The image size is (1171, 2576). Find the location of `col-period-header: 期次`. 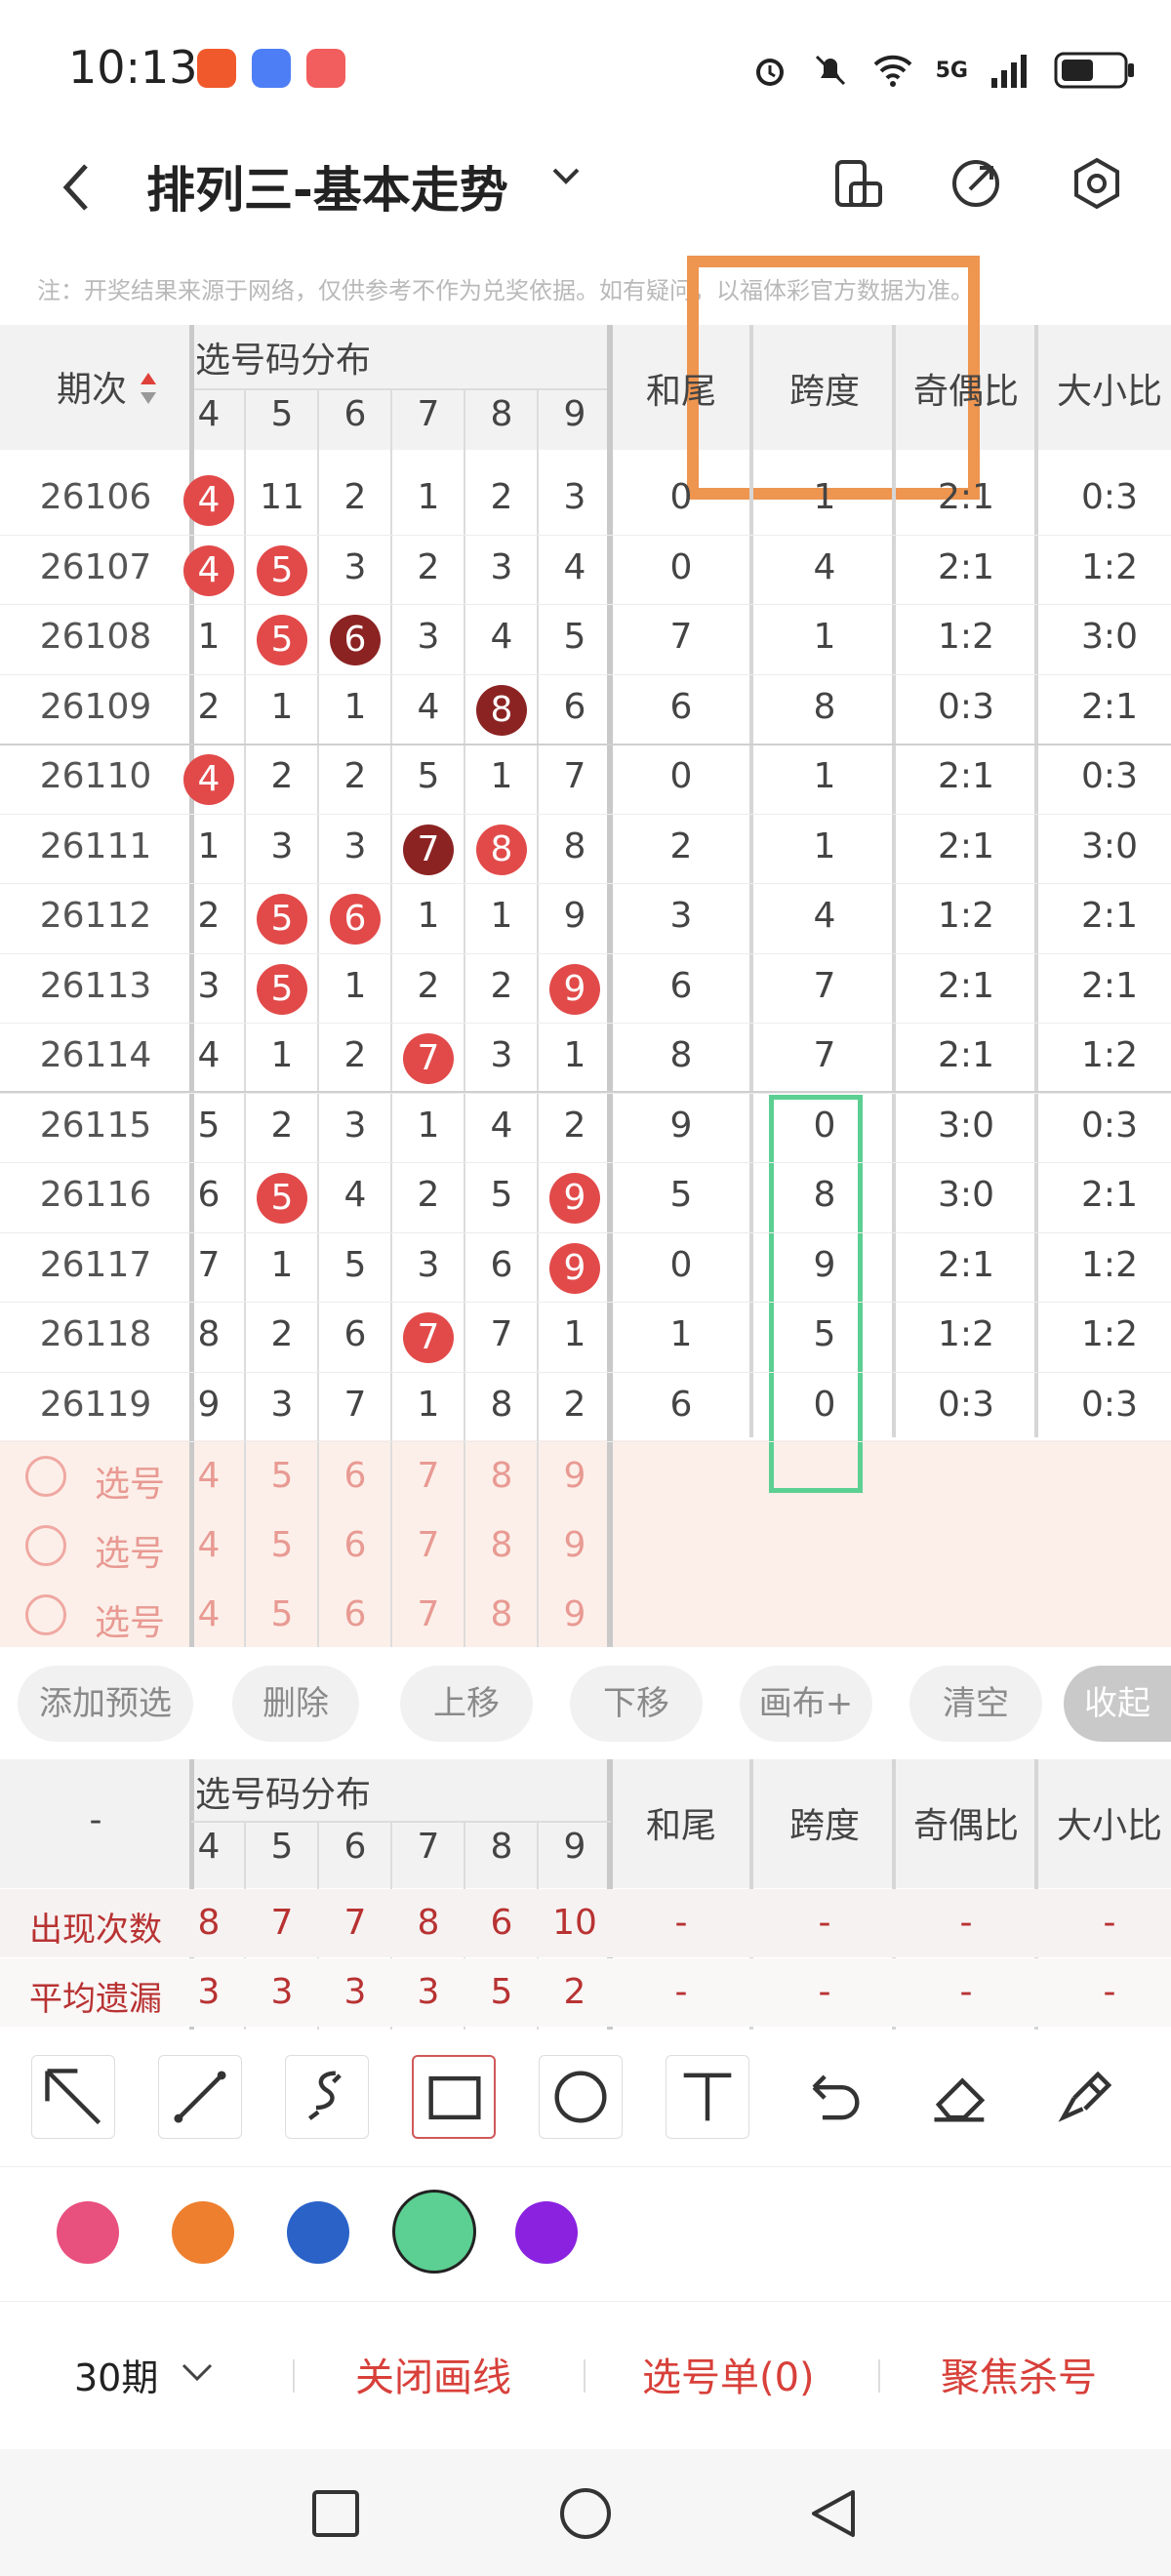

col-period-header: 期次 is located at coordinates (92, 386).